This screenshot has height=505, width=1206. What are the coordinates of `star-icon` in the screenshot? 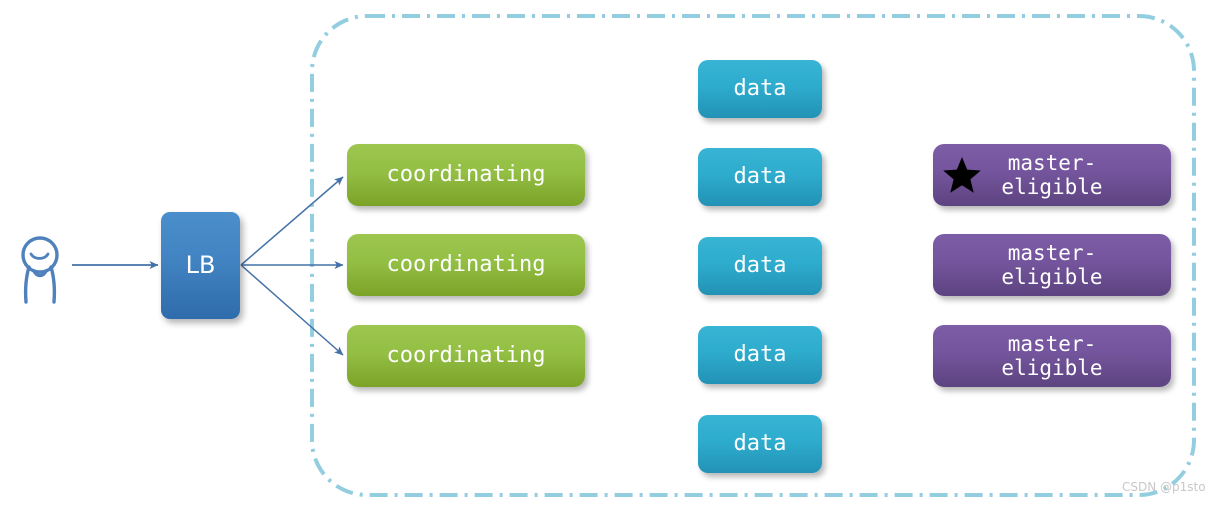 It's located at (962, 175).